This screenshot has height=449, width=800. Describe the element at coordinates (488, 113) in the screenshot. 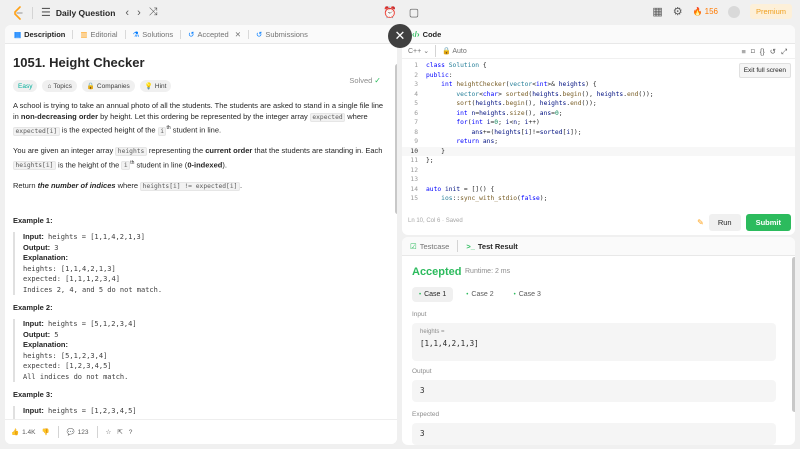

I see `code-line: 6 int n=heights.size(), ans=0;` at that location.